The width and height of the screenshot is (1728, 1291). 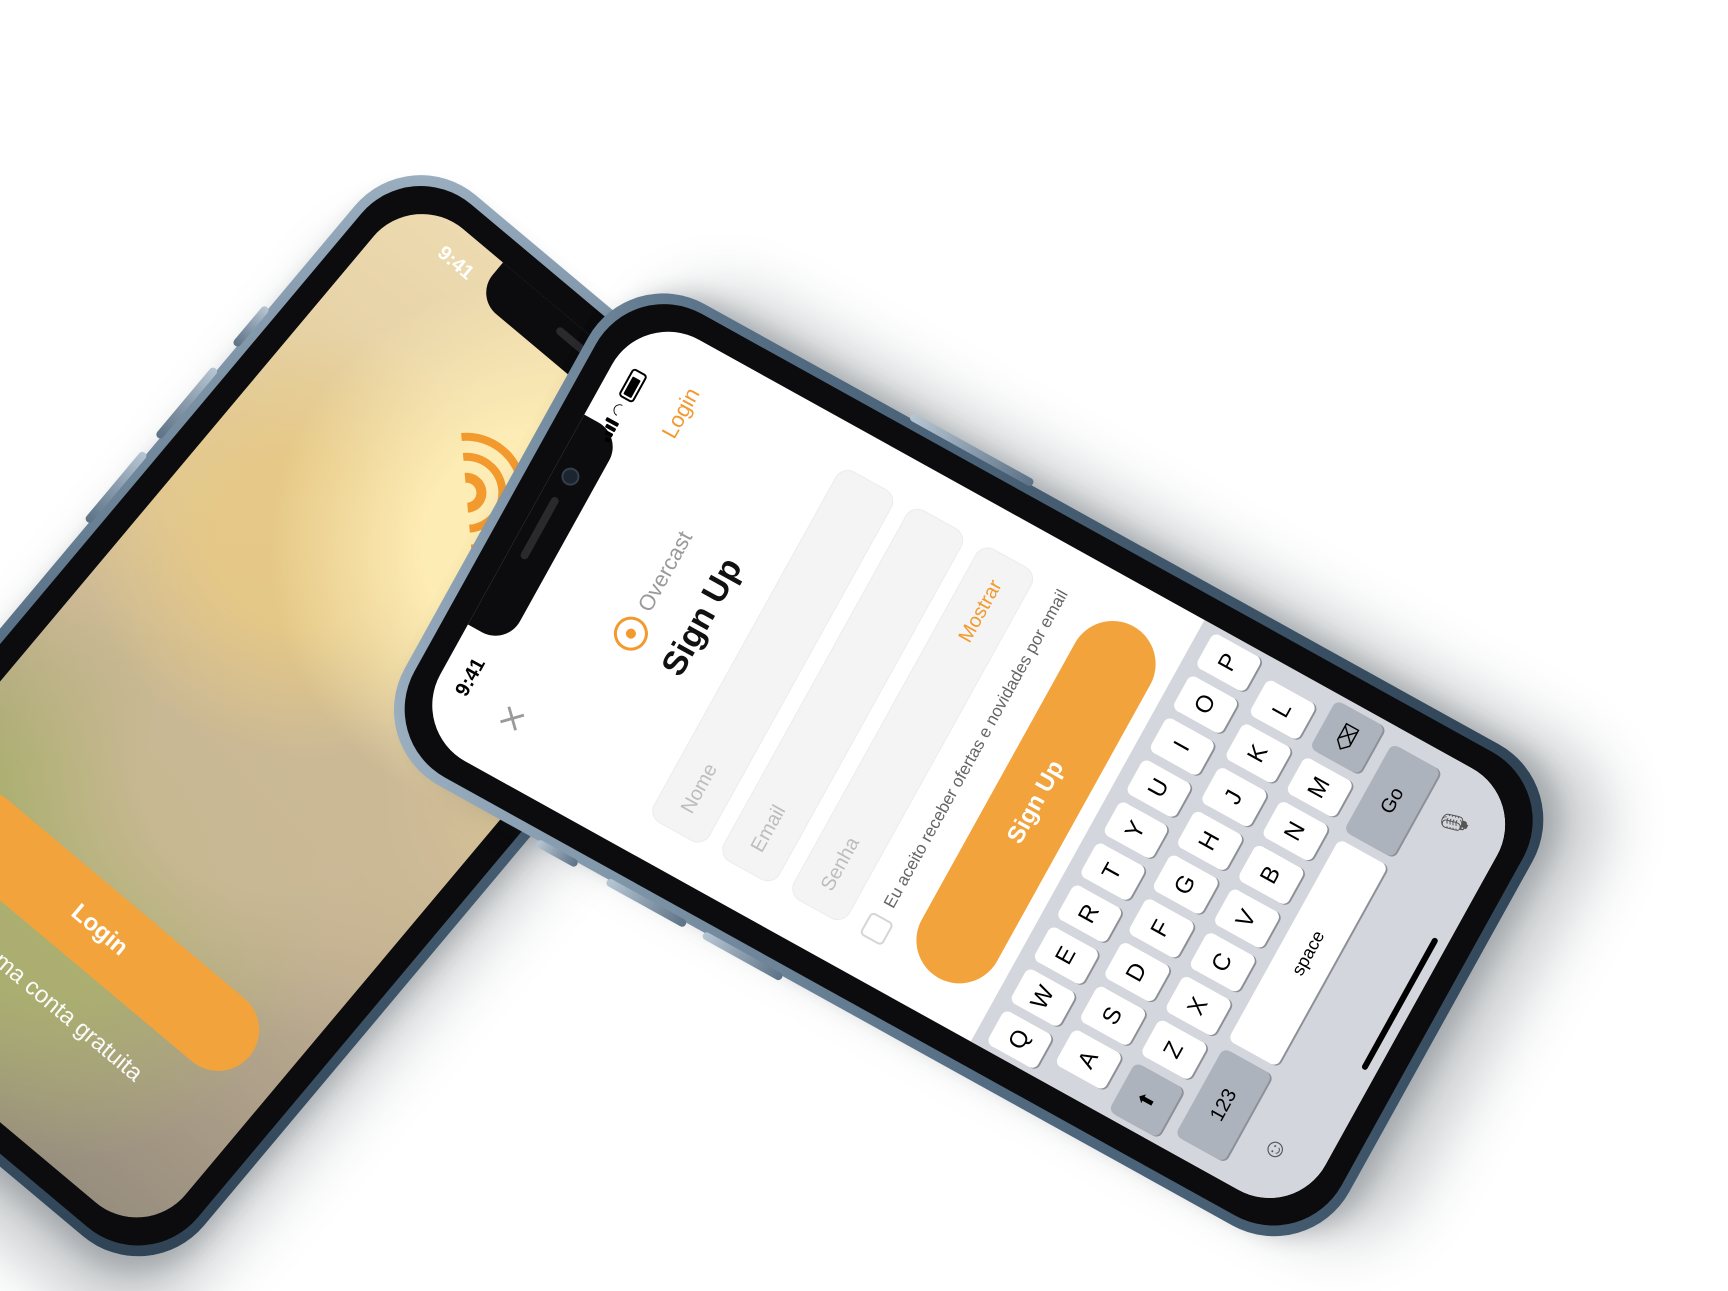 I want to click on battery-icon, so click(x=632, y=385).